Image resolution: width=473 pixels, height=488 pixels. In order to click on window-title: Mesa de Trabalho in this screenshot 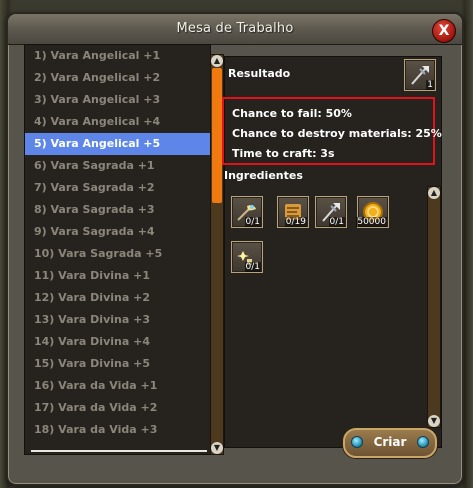, I will do `click(235, 28)`.